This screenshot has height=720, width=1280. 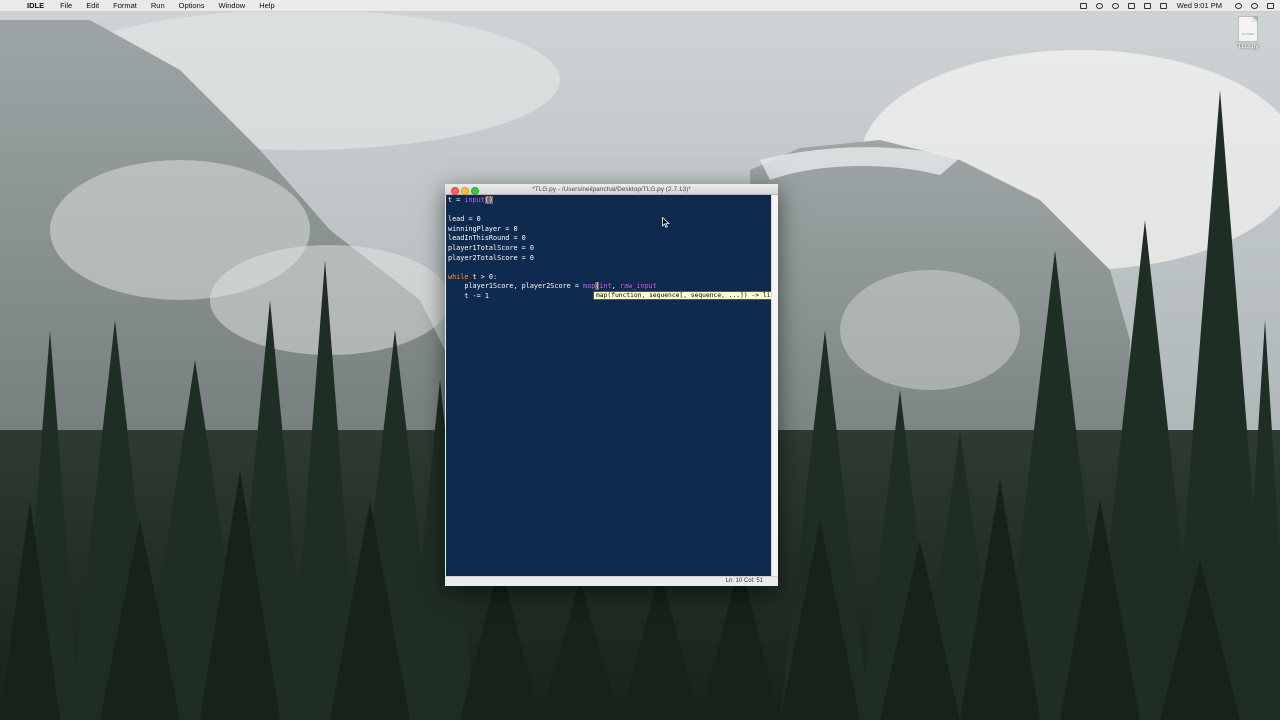 I want to click on volume-icon, so click(x=1147, y=5).